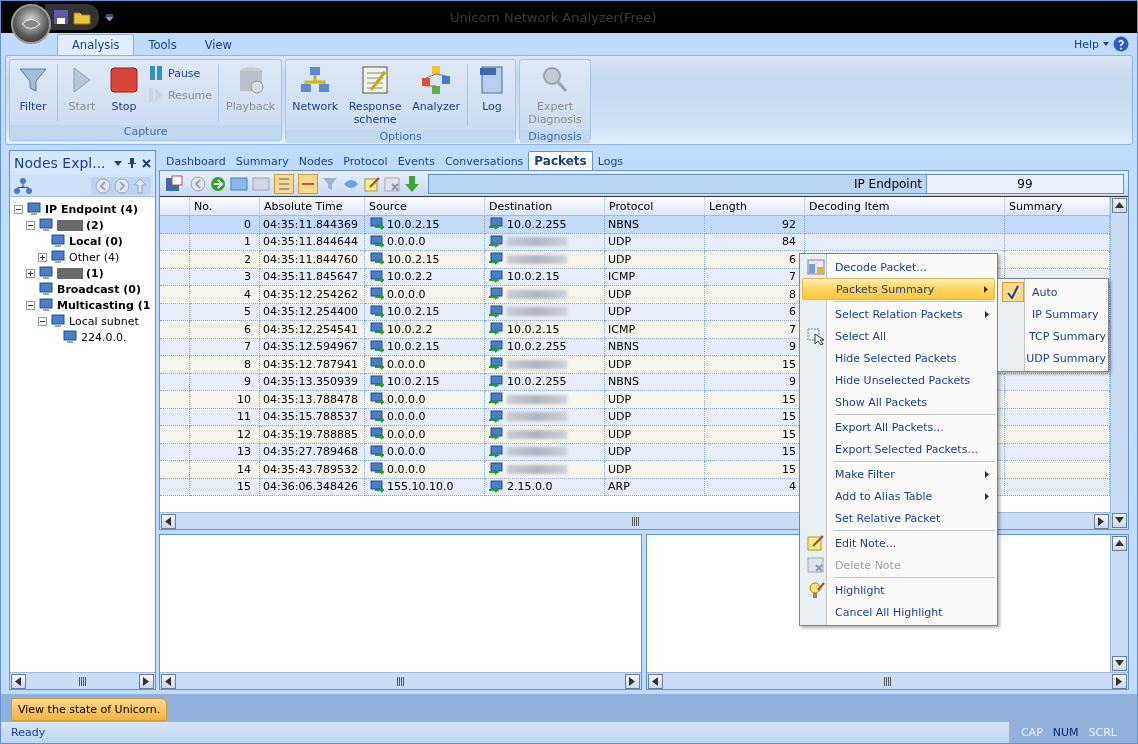 The width and height of the screenshot is (1138, 744). Describe the element at coordinates (316, 161) in the screenshot. I see `packet-pane-tab: Nodes` at that location.